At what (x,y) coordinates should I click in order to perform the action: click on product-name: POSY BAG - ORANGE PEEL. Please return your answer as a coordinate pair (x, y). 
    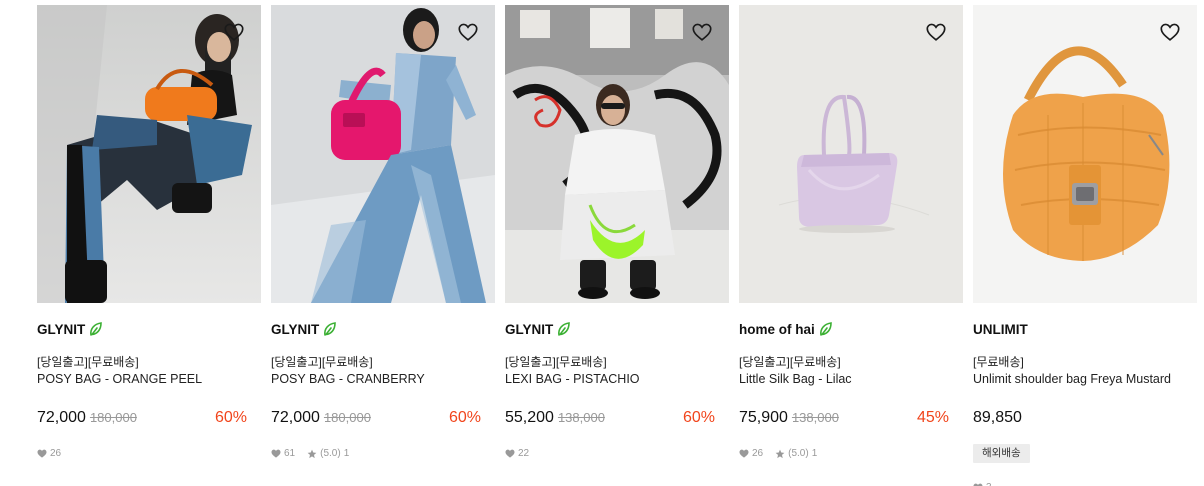
    Looking at the image, I should click on (119, 379).